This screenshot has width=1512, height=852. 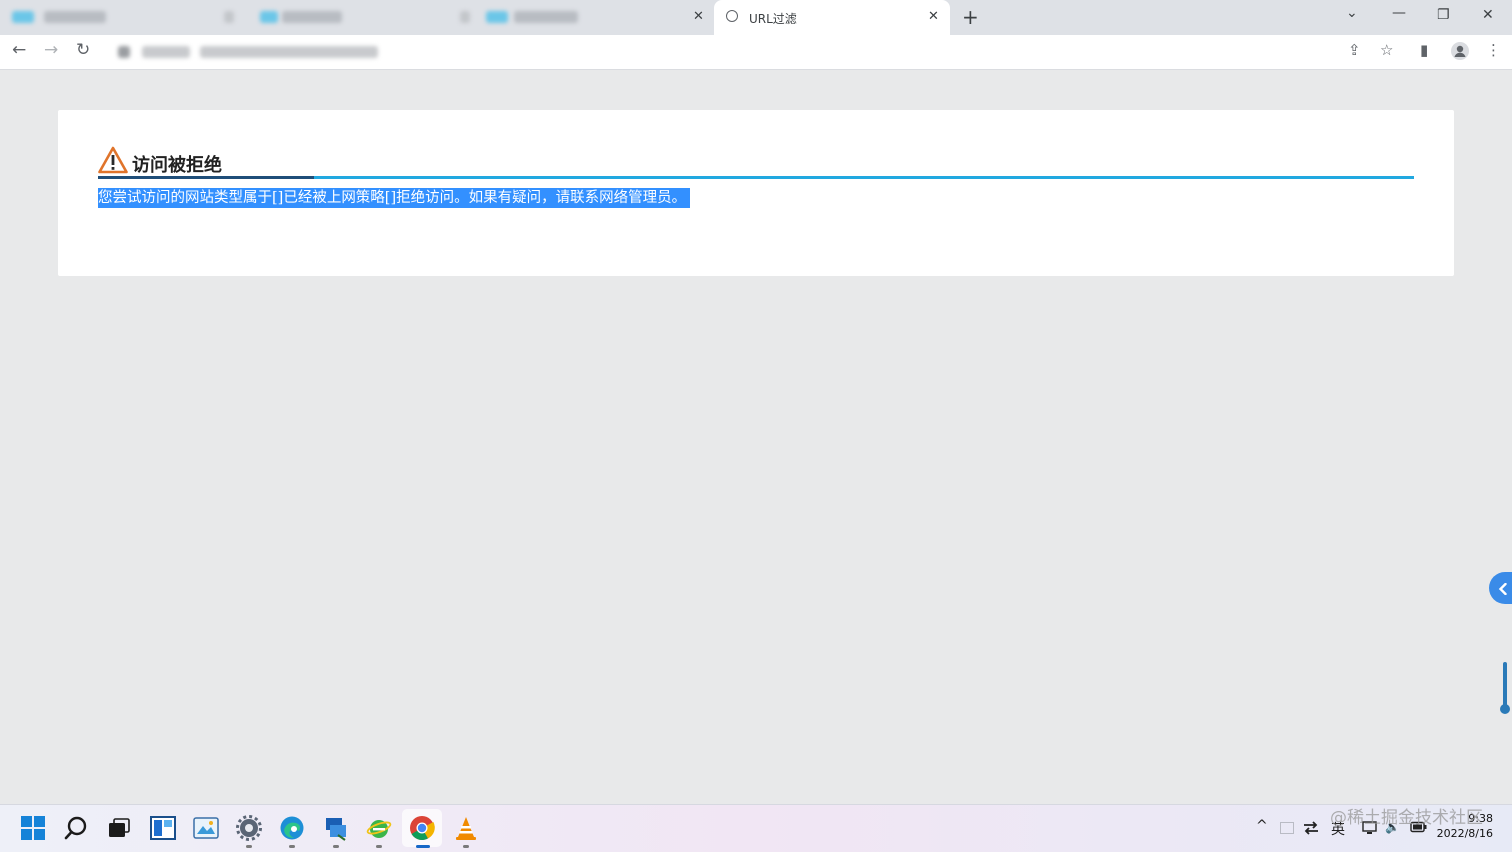 I want to click on tab-search-dropdown-icon: ⌄, so click(x=1352, y=13).